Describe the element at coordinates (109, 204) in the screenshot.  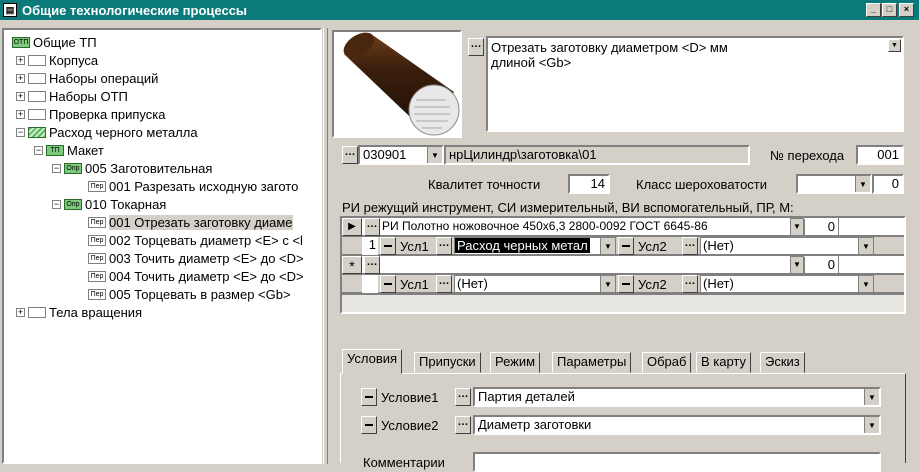
I see `tree-node-op-010: − Опр 010 Токарная` at that location.